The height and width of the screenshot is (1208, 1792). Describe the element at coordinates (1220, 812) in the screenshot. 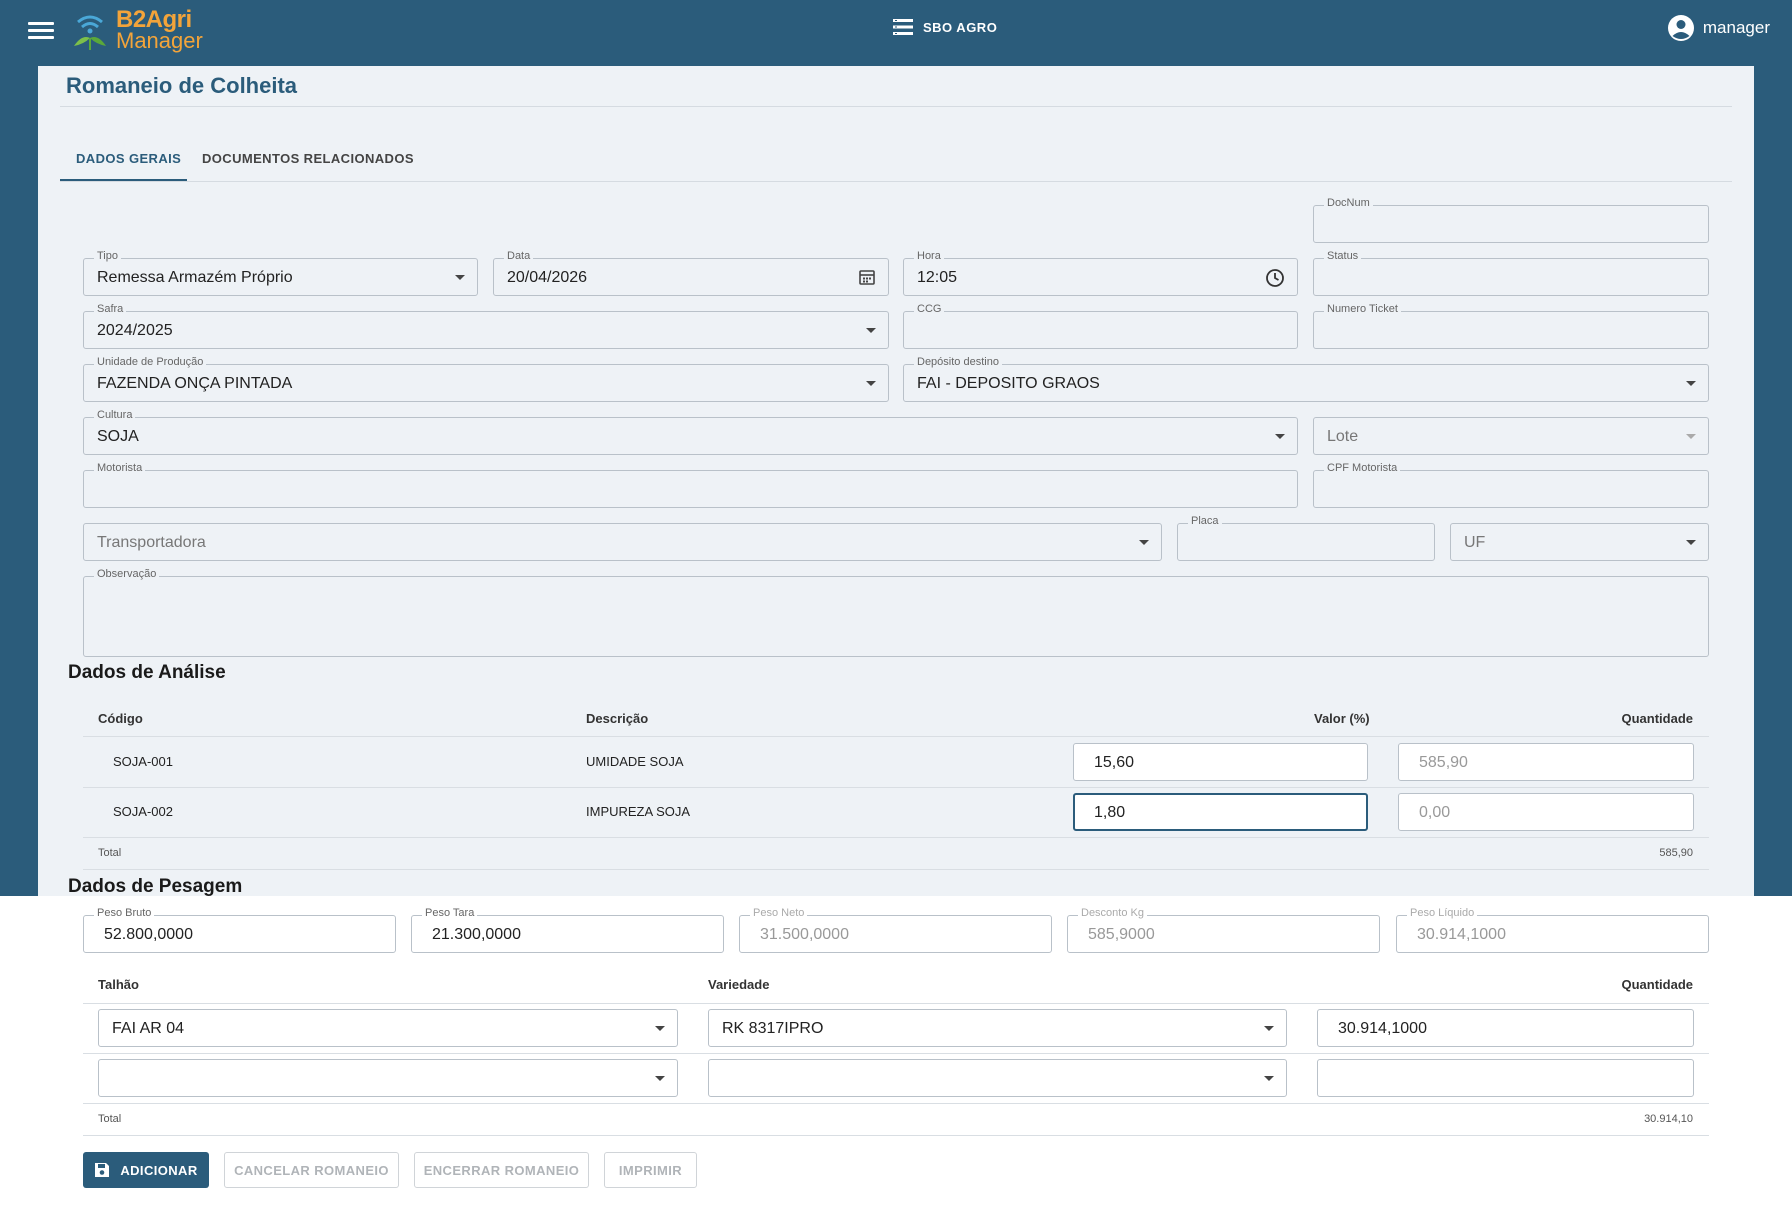

I see `analise-row2-valor-input: 1,80` at that location.